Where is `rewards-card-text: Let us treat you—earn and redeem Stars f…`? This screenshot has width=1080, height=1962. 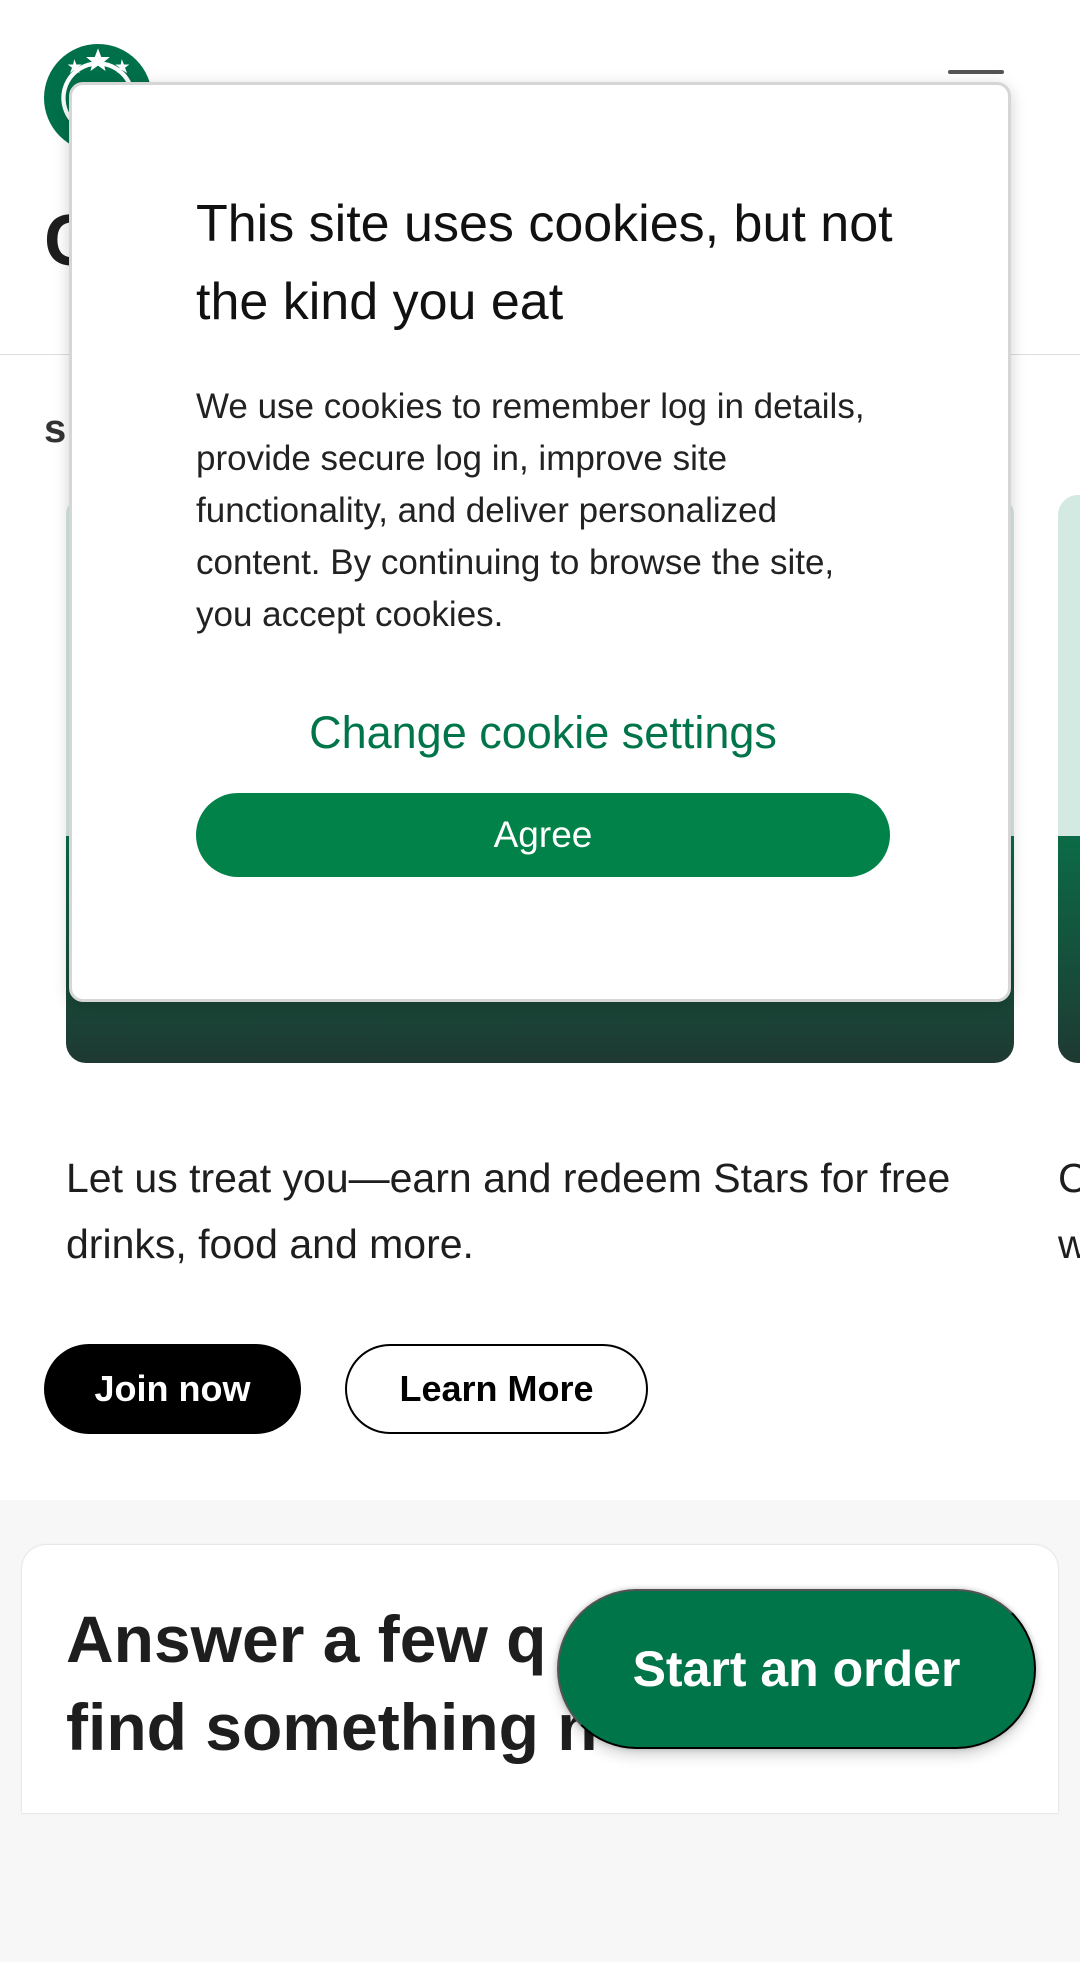
rewards-card-text: Let us treat you—earn and redeem Stars f… is located at coordinates (508, 1211).